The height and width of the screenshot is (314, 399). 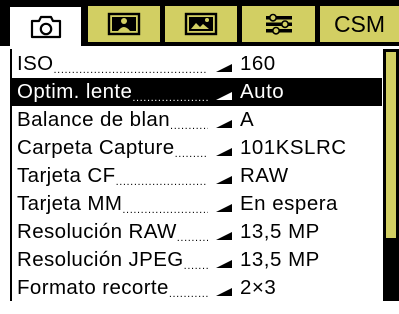 What do you see at coordinates (66, 175) in the screenshot?
I see `menu-item-label: Tarjeta CF` at bounding box center [66, 175].